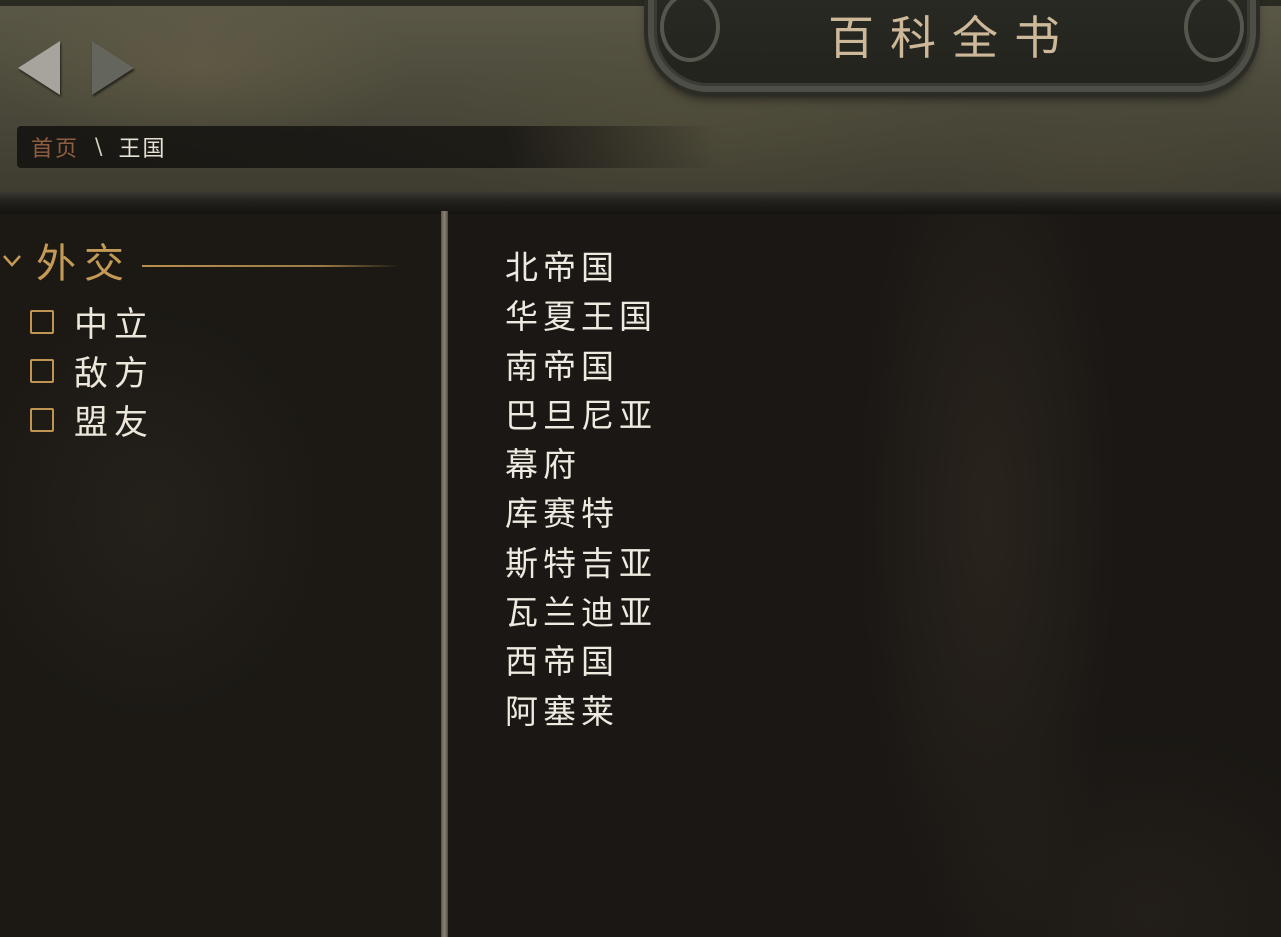 Image resolution: width=1281 pixels, height=937 pixels. I want to click on page-title: 百科全书, so click(952, 38).